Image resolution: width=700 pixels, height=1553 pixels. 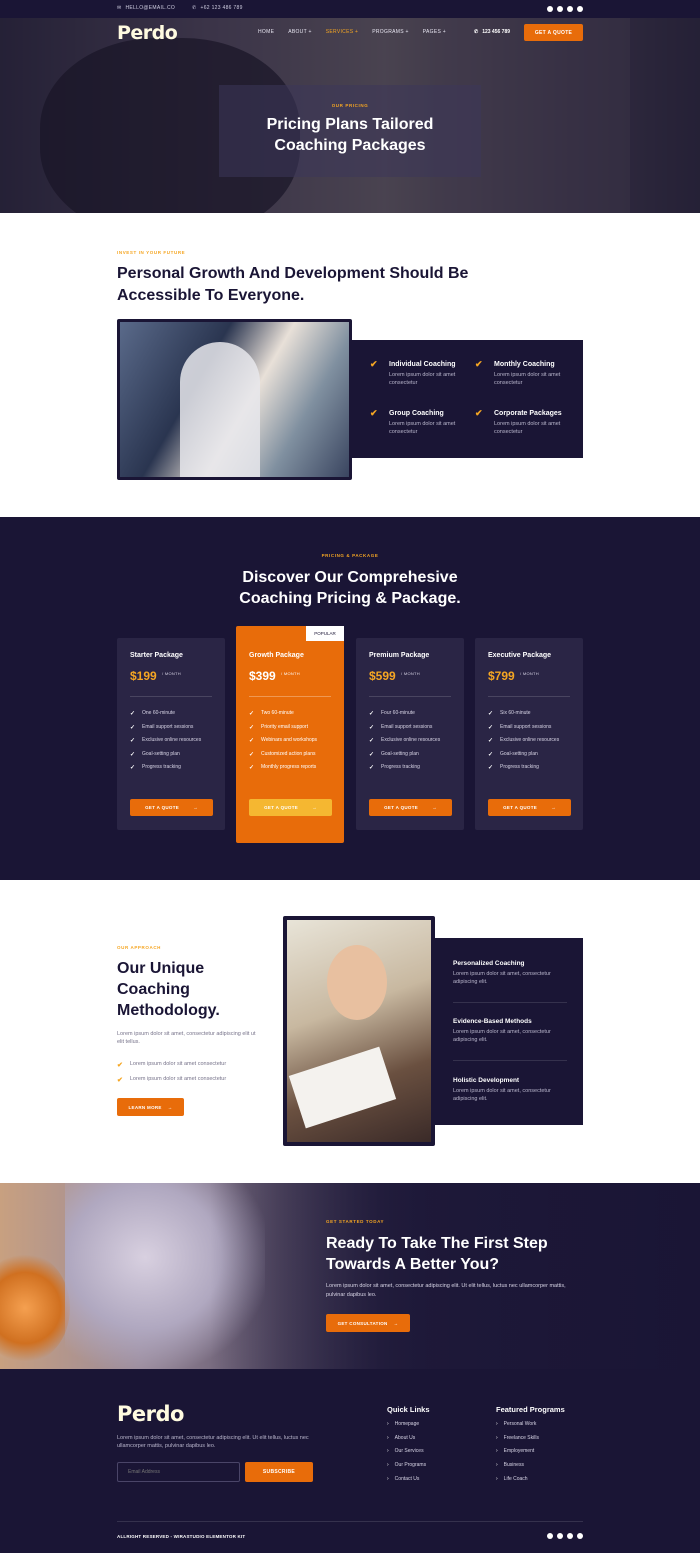 I want to click on plan-feature: ✓ Two 60-minute, so click(x=283, y=717).